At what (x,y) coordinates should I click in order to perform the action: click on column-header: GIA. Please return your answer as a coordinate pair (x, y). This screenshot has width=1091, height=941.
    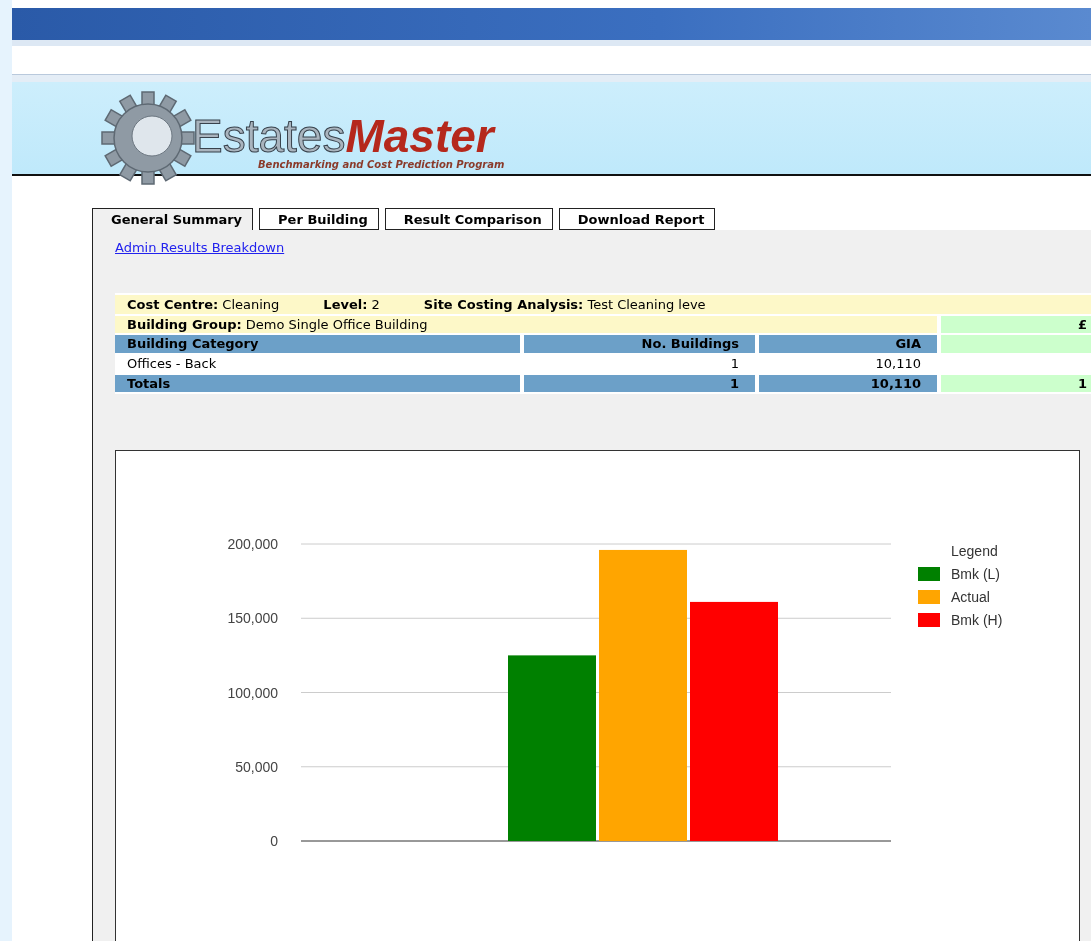
    Looking at the image, I should click on (848, 344).